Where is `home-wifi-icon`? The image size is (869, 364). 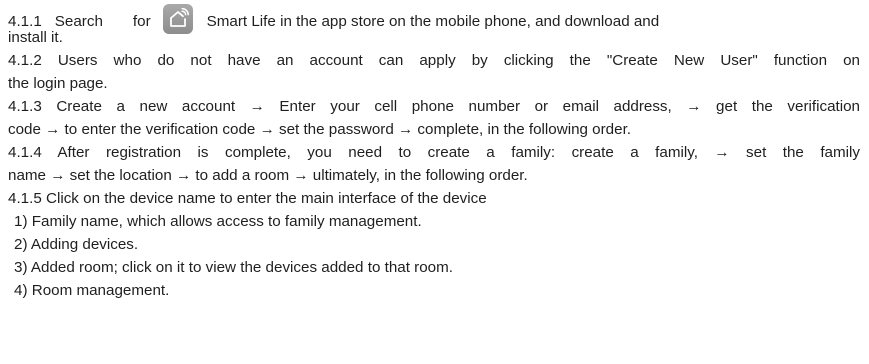
home-wifi-icon is located at coordinates (179, 17).